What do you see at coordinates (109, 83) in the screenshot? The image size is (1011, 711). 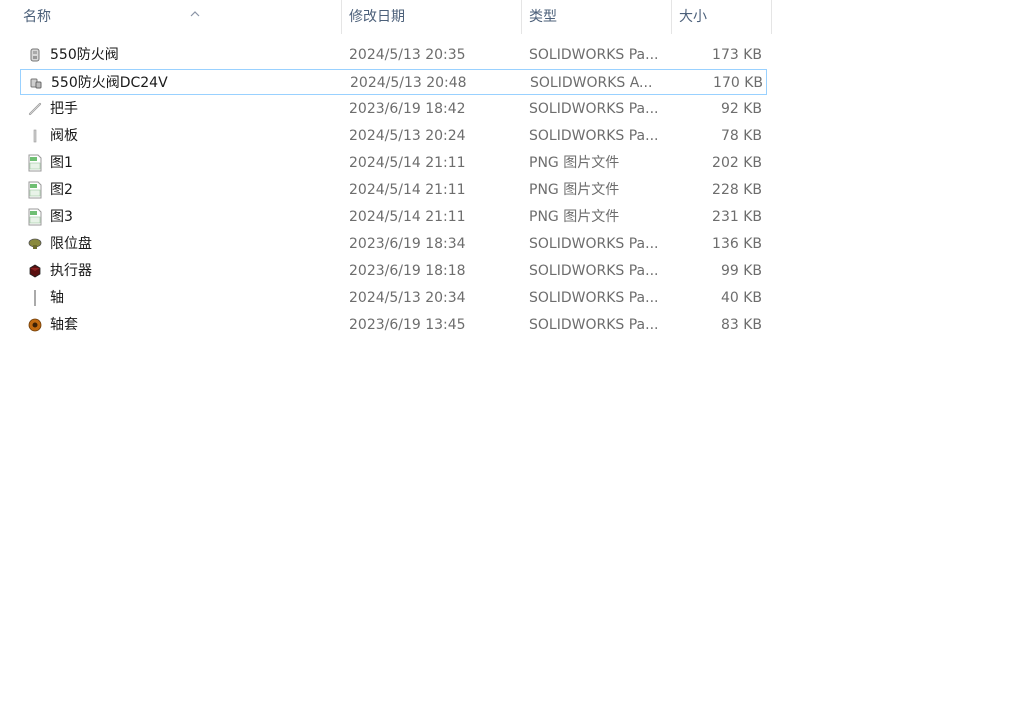 I see `file-name: 550防火阀DC24V` at bounding box center [109, 83].